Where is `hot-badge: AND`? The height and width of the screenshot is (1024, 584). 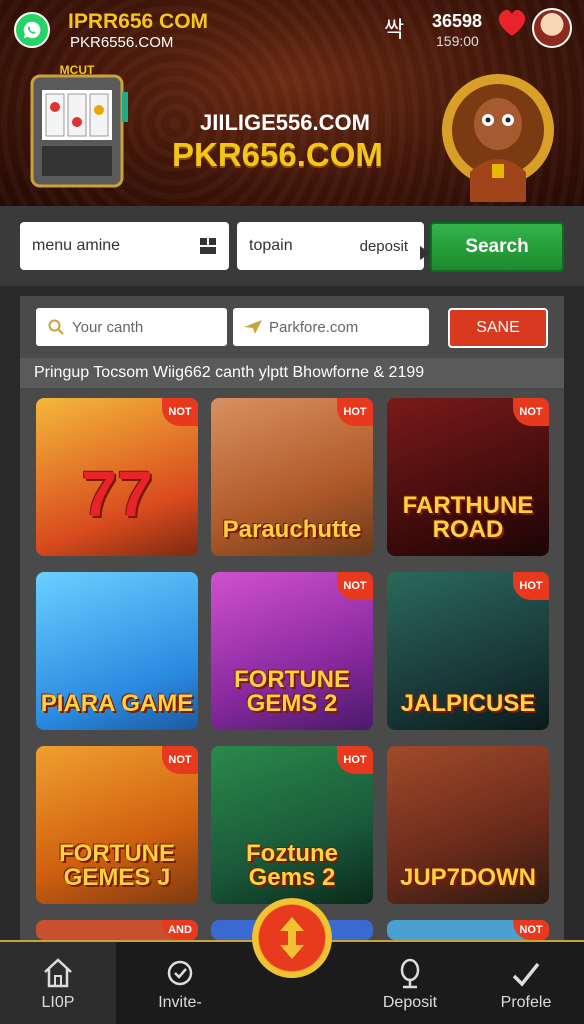
hot-badge: AND is located at coordinates (180, 930).